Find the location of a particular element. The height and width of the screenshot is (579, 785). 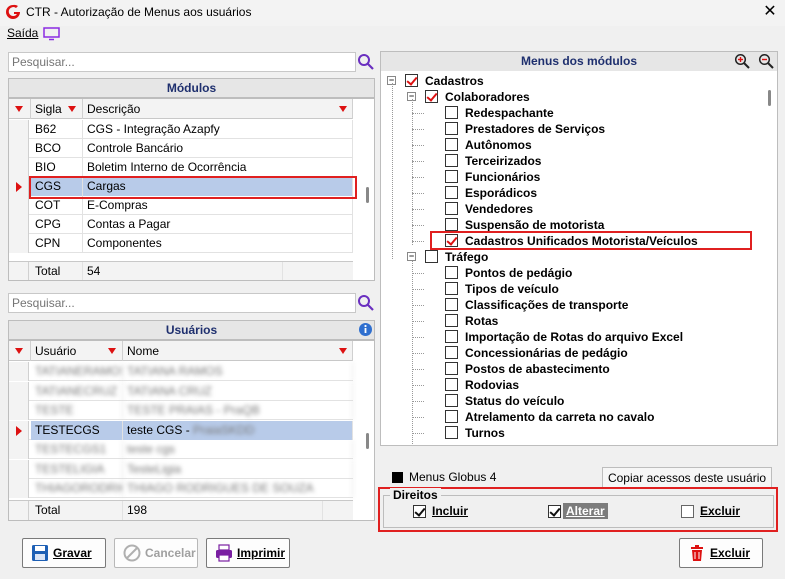

table-row: BIO Boletim Interno de Ocorrência is located at coordinates (181, 167).